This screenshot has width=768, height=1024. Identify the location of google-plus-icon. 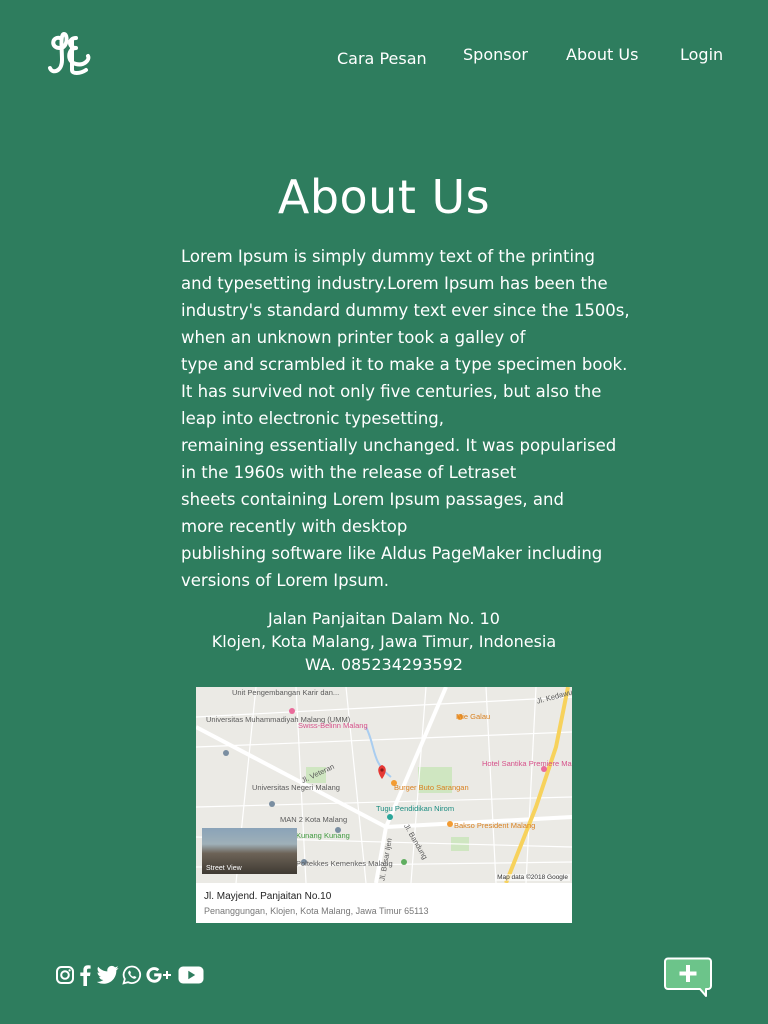
(159, 975).